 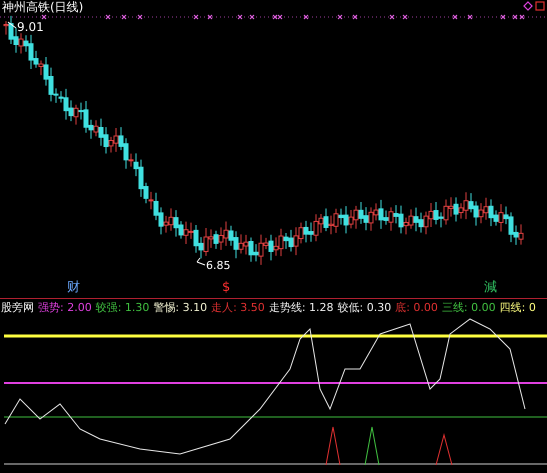 What do you see at coordinates (26, 27) in the screenshot?
I see `high-price-label: 9.01` at bounding box center [26, 27].